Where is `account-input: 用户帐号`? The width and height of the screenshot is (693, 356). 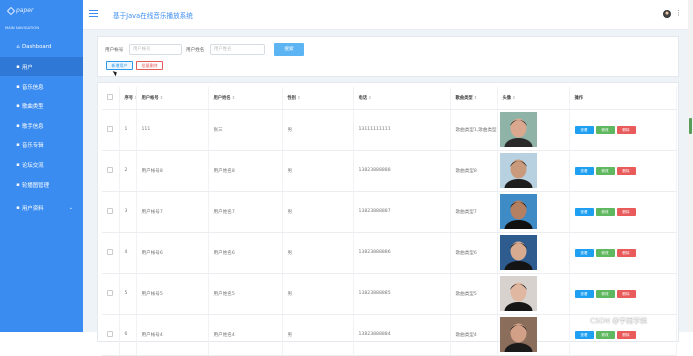
account-input: 用户帐号 is located at coordinates (155, 49).